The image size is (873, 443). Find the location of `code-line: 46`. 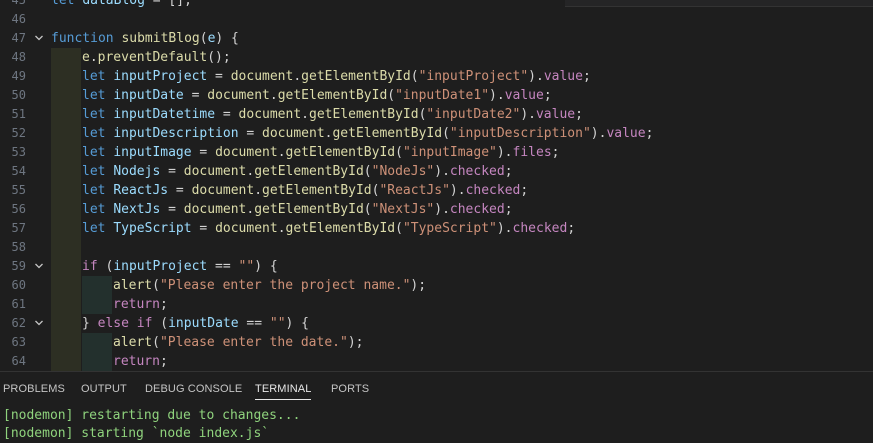

code-line: 46 is located at coordinates (436, 19).